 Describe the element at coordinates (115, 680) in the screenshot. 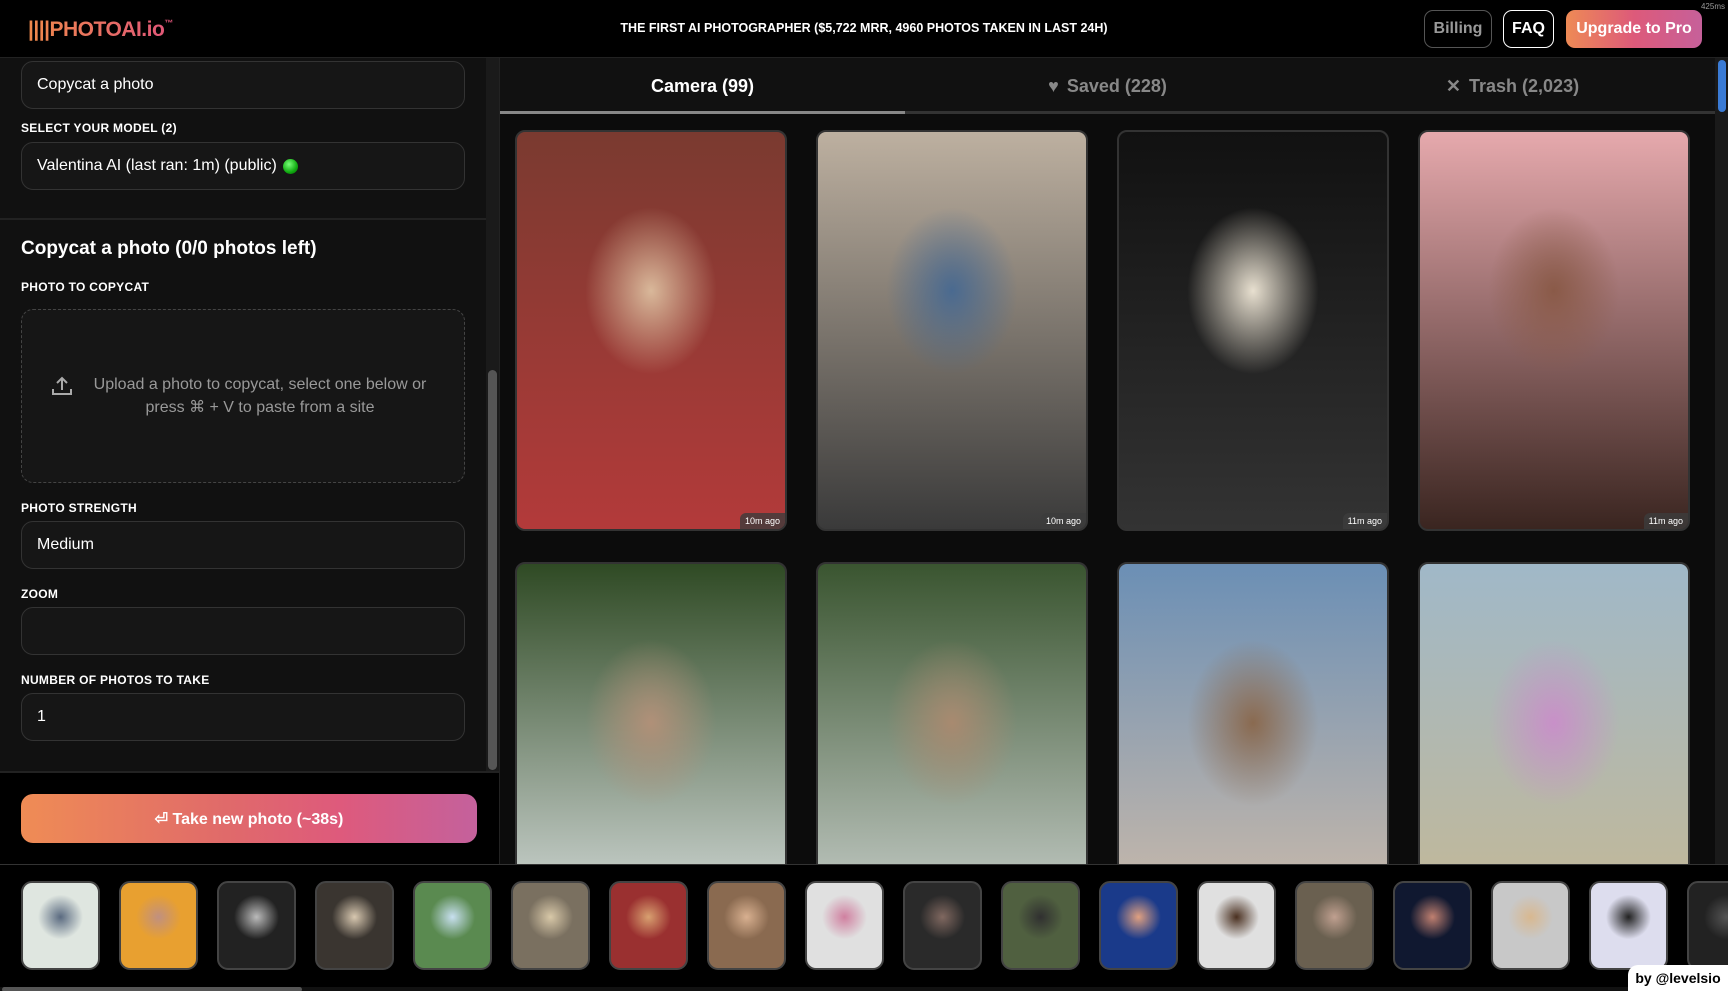

I see `count-label: NUMBER OF PHOTOS TO TAKE` at that location.